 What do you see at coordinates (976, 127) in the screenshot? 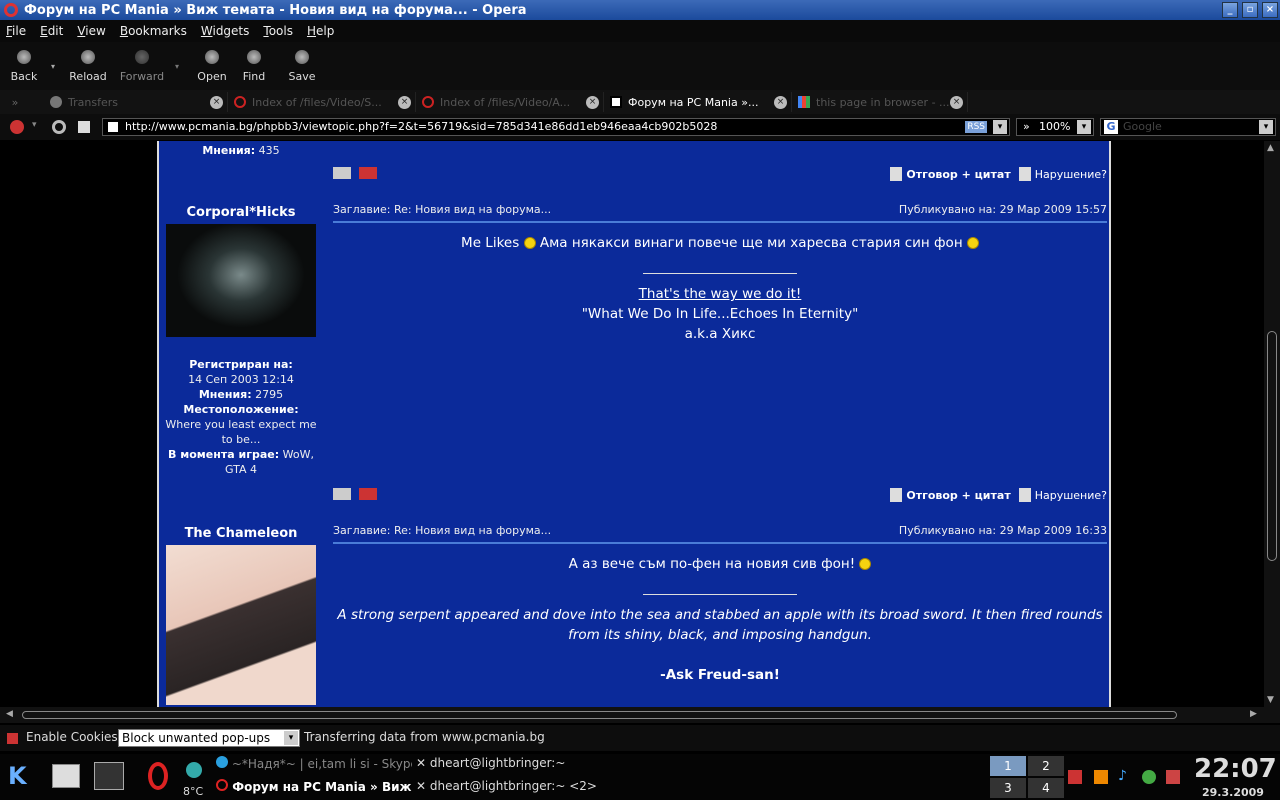
I see `rss-badge: RSS` at bounding box center [976, 127].